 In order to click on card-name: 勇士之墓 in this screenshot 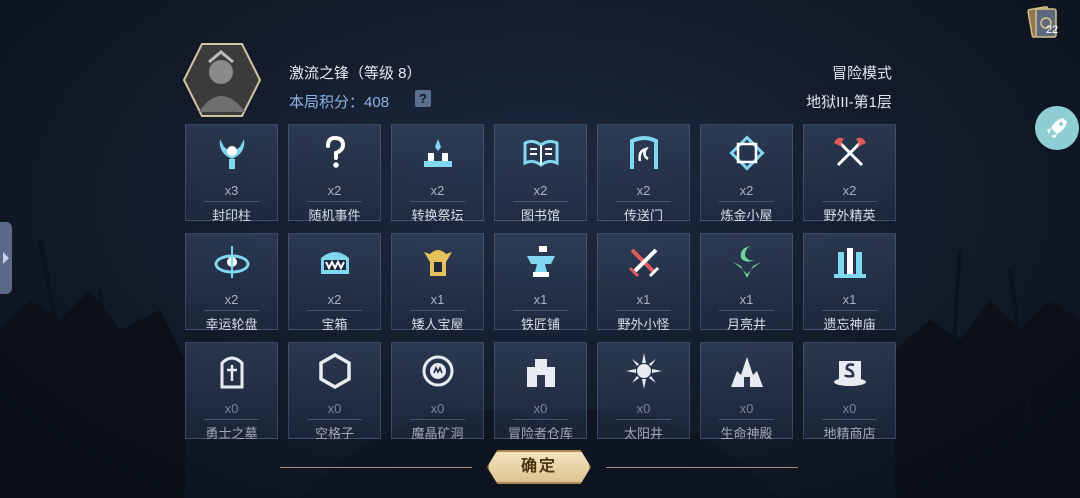, I will do `click(231, 433)`.